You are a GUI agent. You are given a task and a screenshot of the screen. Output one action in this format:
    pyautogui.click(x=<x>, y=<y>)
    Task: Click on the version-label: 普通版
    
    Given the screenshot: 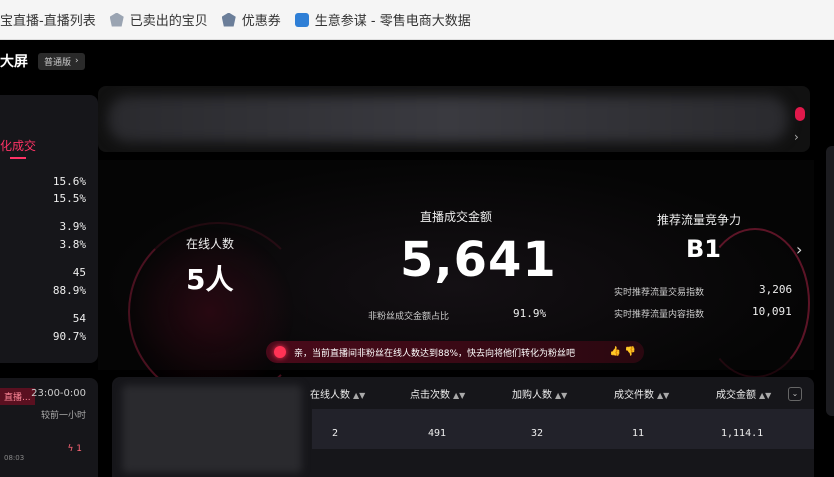 What is the action you would take?
    pyautogui.click(x=58, y=62)
    